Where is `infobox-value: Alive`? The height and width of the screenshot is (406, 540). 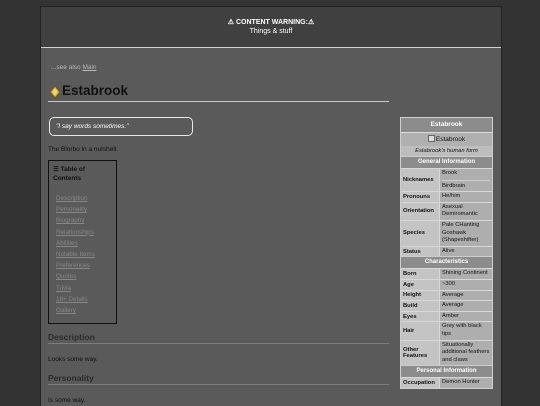 infobox-value: Alive is located at coordinates (465, 251).